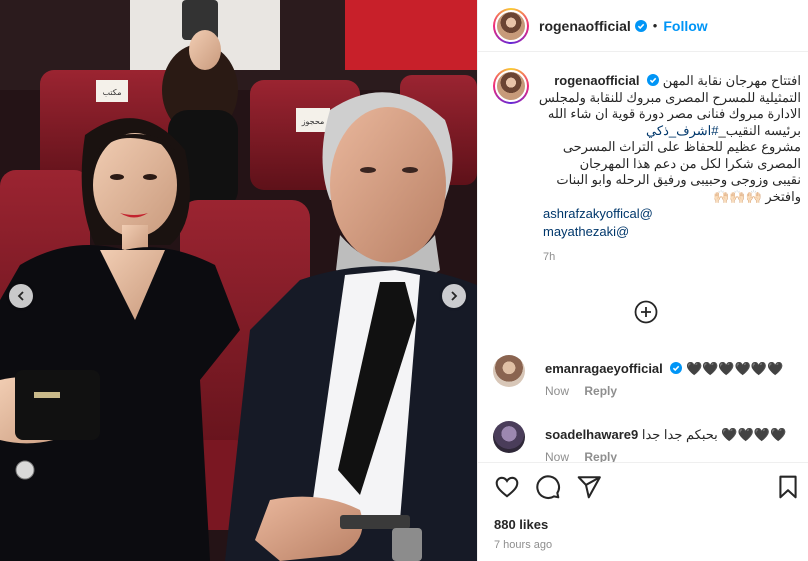  What do you see at coordinates (643, 511) in the screenshot?
I see `post-actions-bar: 880 likes 7 hours ago` at bounding box center [643, 511].